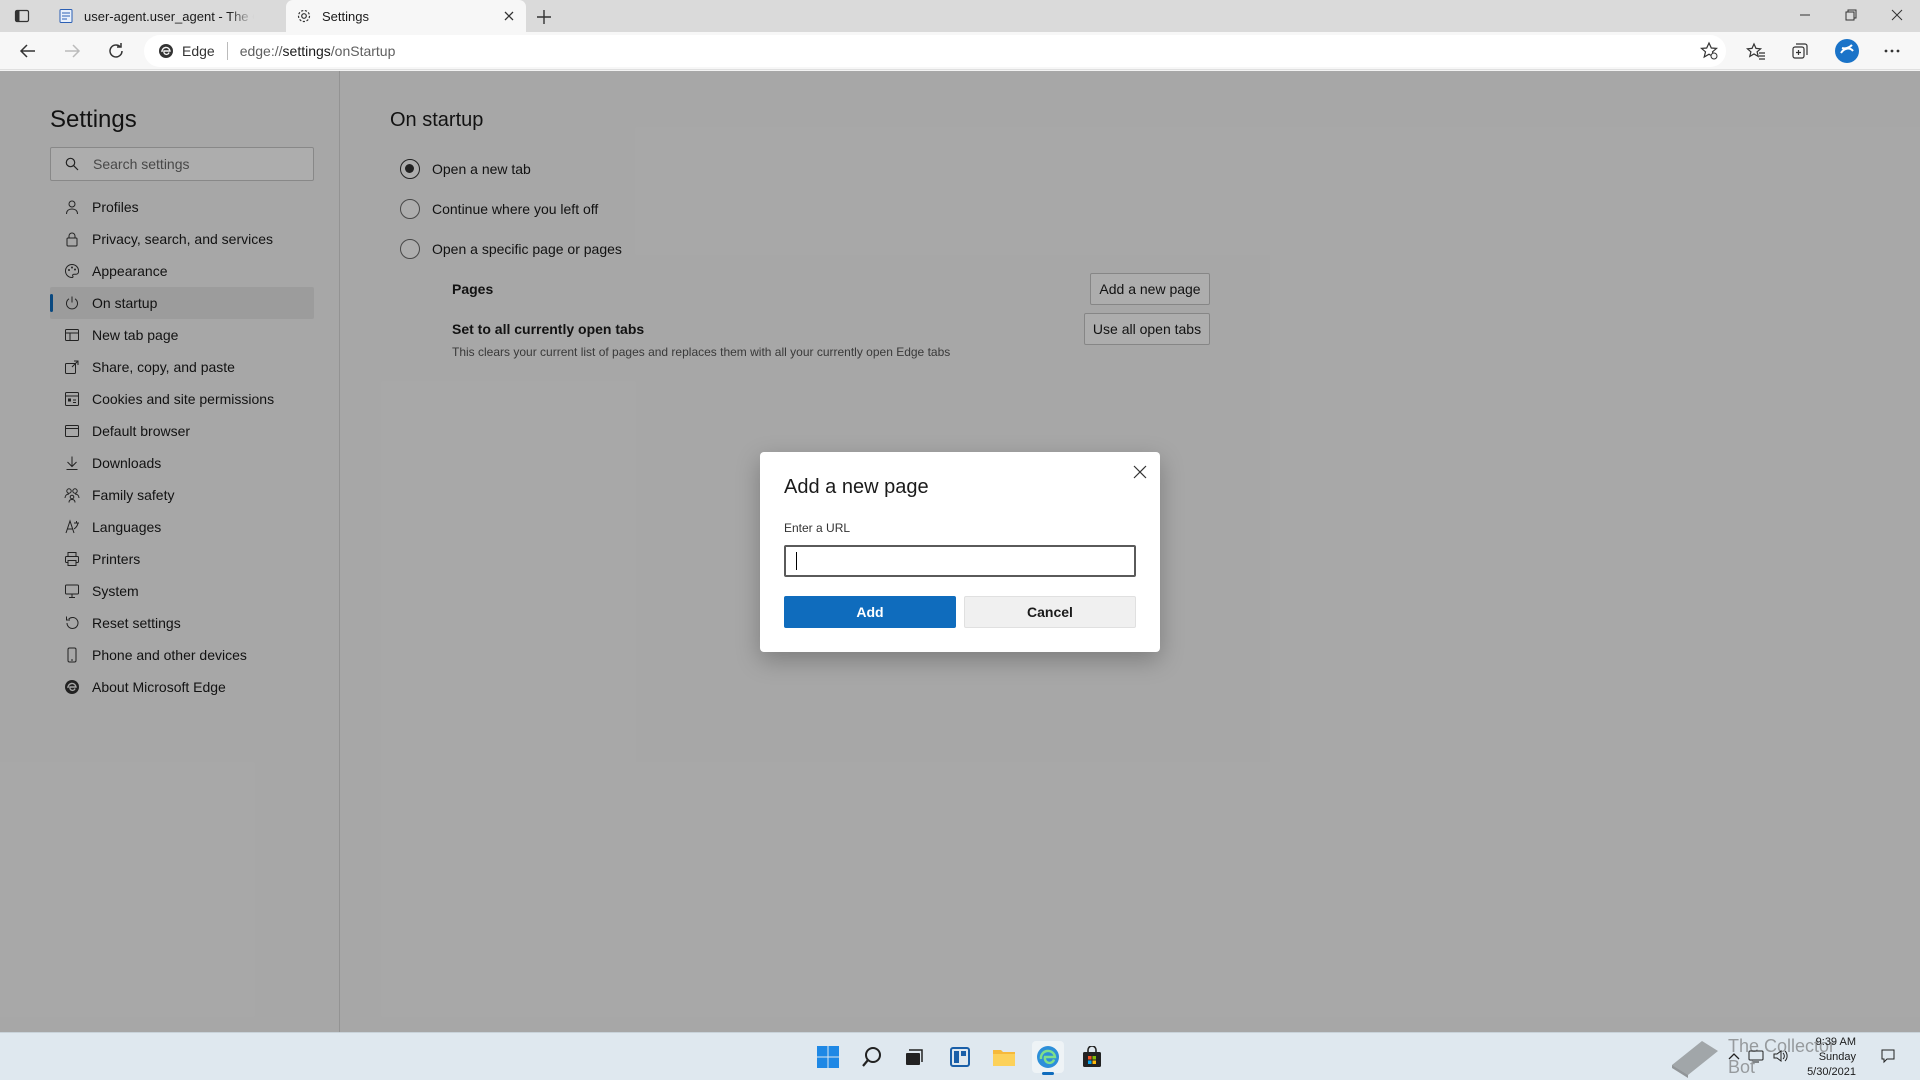 This screenshot has width=1920, height=1080. I want to click on close-icon, so click(1140, 472).